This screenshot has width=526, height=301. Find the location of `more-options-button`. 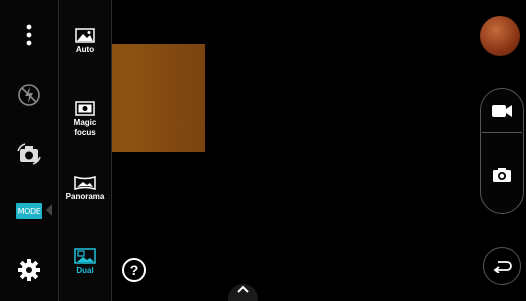

more-options-button is located at coordinates (29, 35).